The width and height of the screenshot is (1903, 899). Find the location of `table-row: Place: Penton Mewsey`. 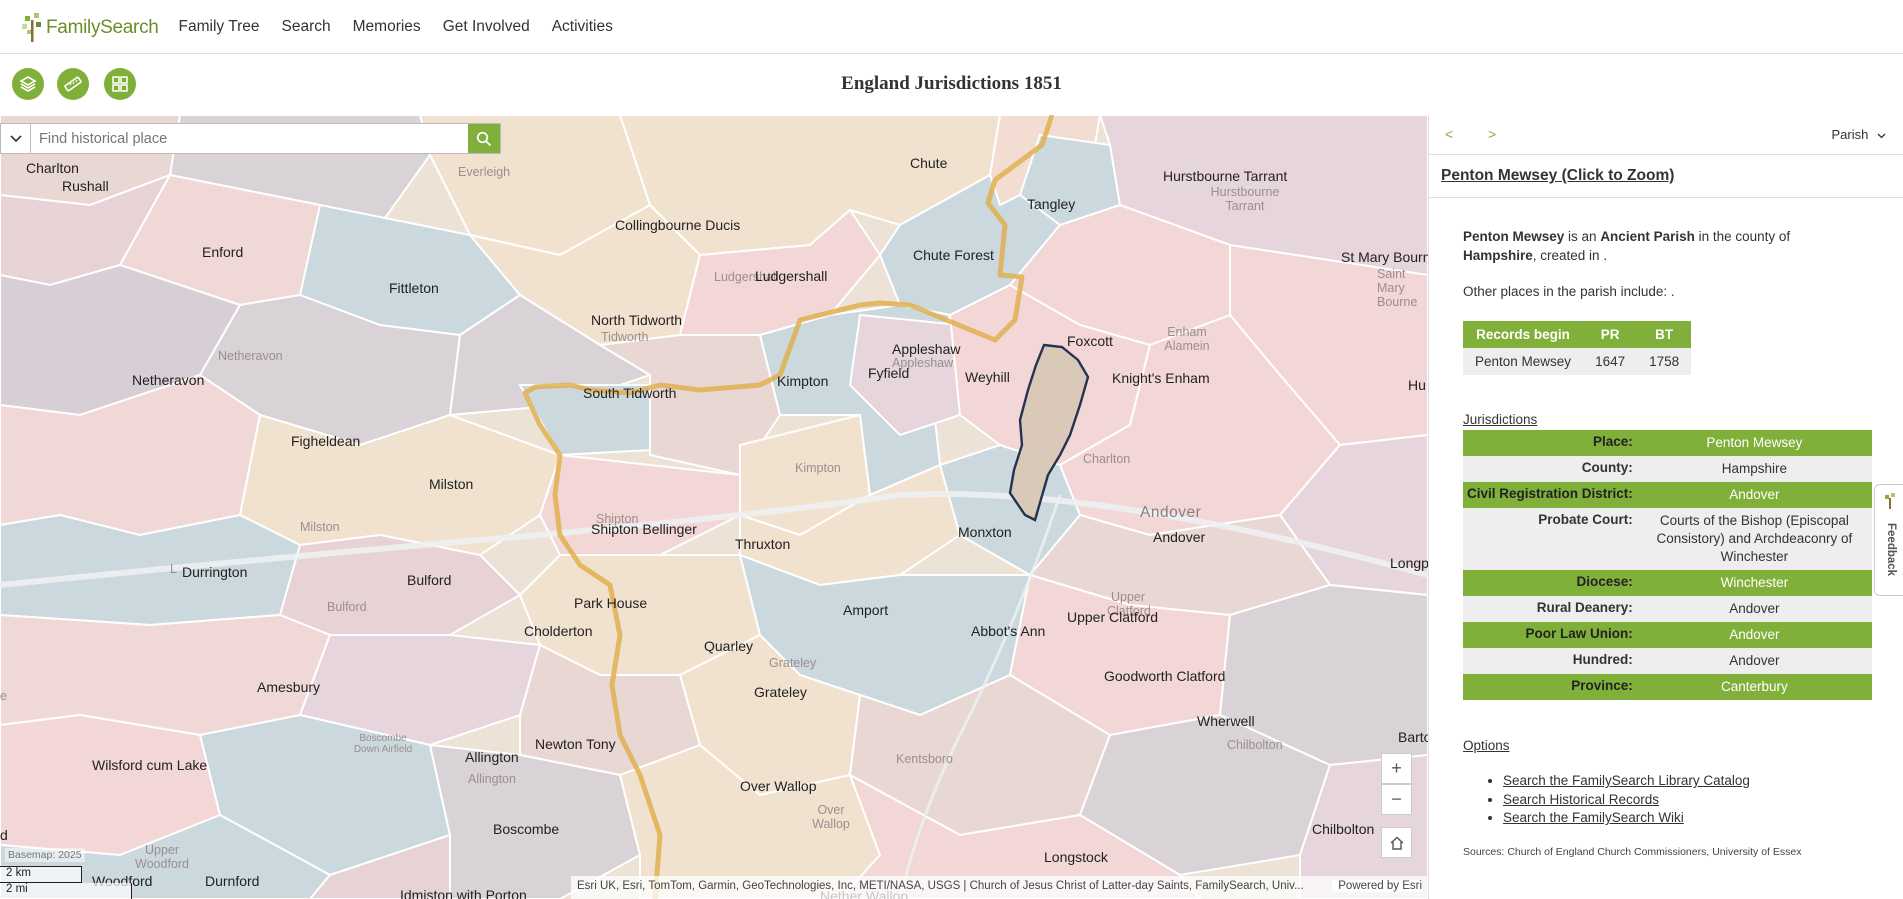

table-row: Place: Penton Mewsey is located at coordinates (1667, 443).